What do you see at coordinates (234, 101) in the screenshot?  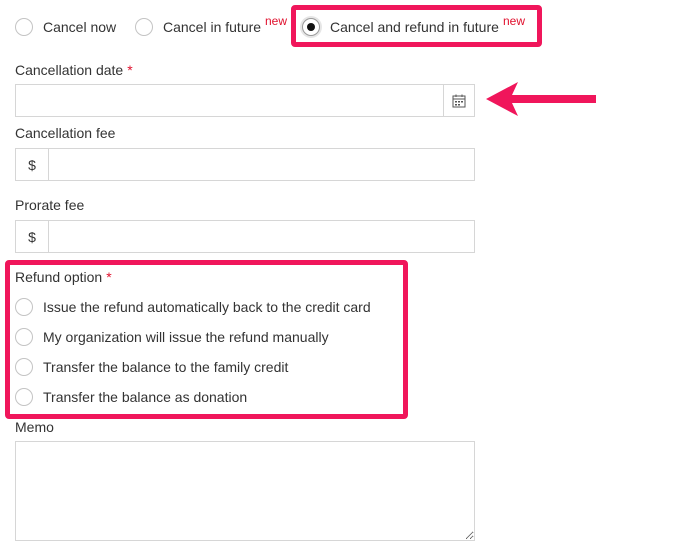 I see `cancellation-date-input` at bounding box center [234, 101].